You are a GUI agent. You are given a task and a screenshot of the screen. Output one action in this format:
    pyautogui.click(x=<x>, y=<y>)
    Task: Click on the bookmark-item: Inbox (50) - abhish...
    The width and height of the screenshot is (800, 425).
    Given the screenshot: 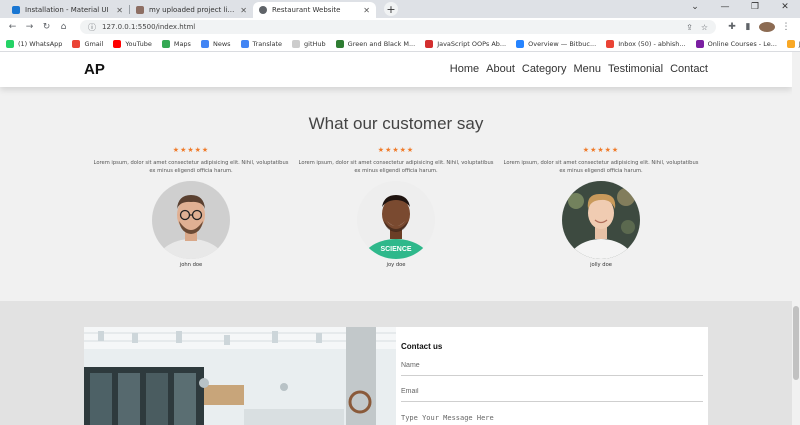 What is the action you would take?
    pyautogui.click(x=646, y=43)
    